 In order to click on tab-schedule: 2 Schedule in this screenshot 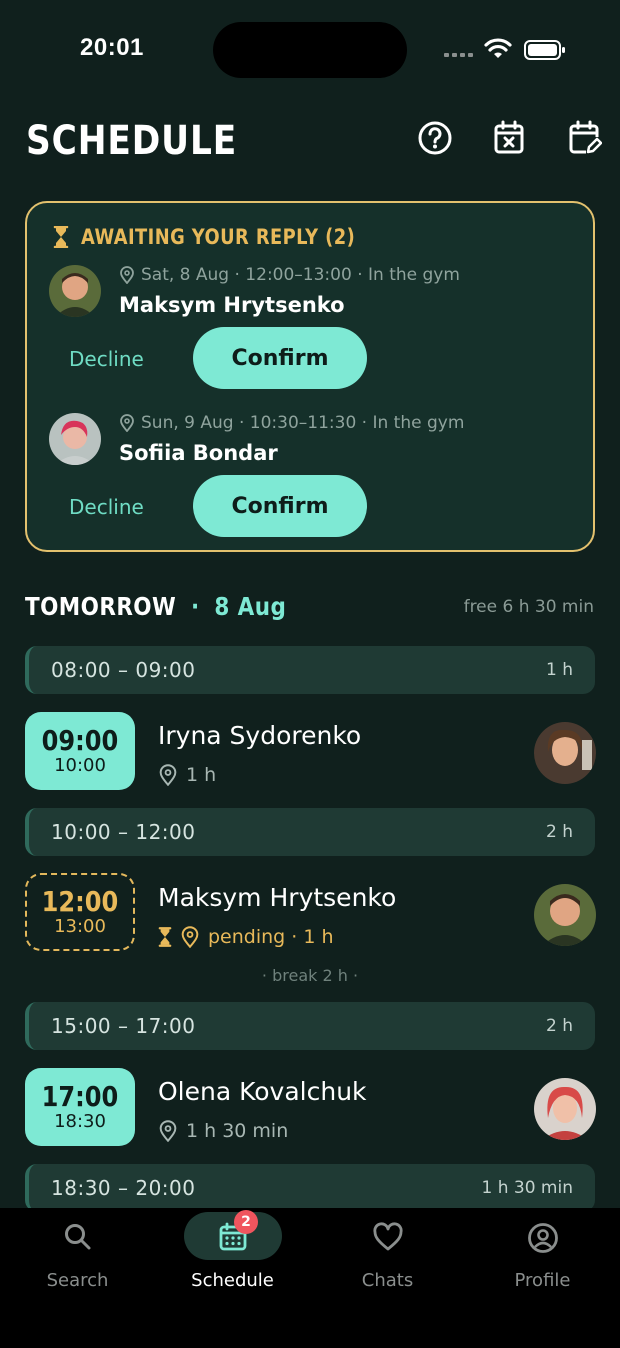, I will do `click(232, 1258)`.